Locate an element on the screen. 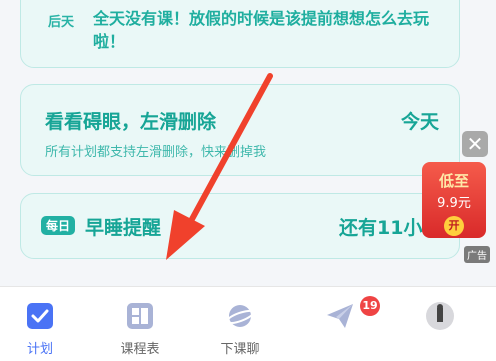  tab-label: 下课聊 is located at coordinates (240, 349).